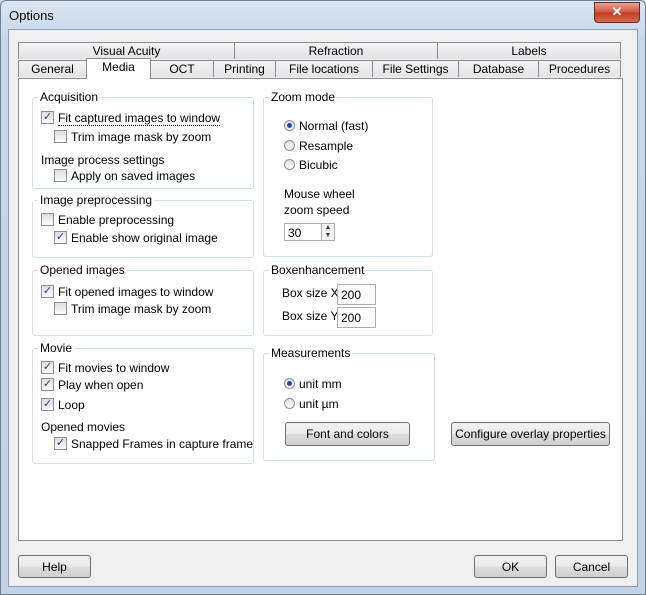 This screenshot has width=646, height=595. I want to click on loop-checkbox: ✓ Loop, so click(63, 406).